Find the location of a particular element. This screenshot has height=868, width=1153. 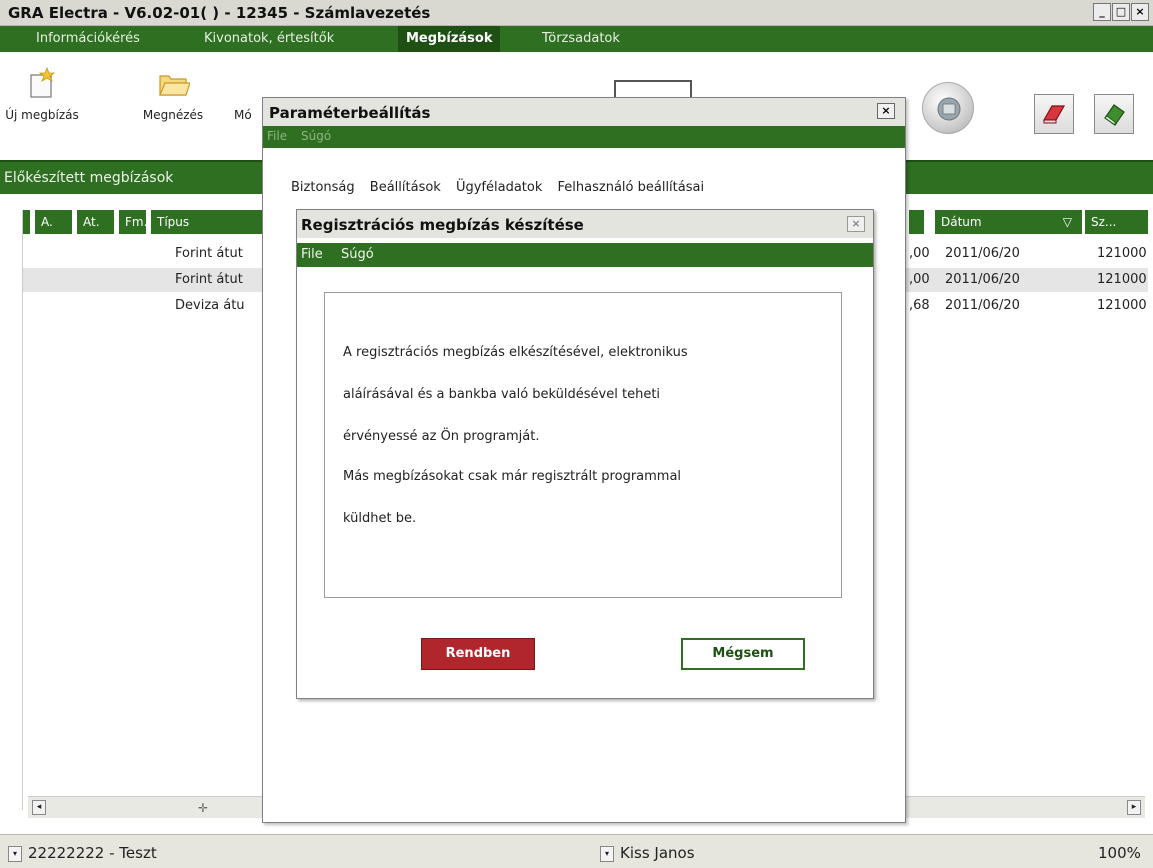

registration-dialog-close-button: × is located at coordinates (856, 224).